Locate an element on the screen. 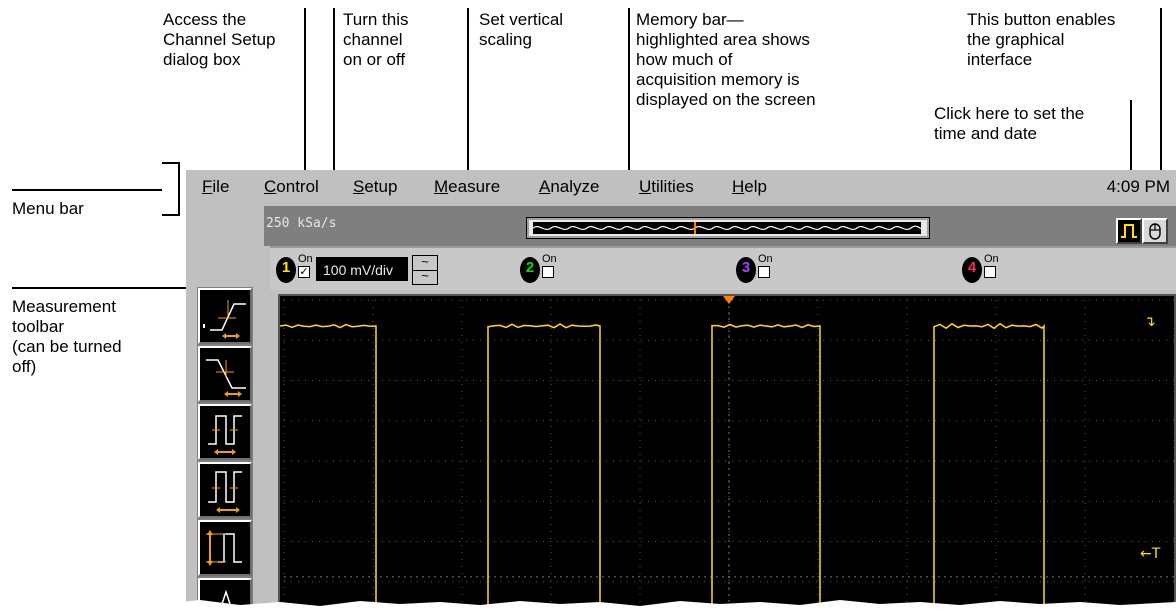  menu-analyze-accelerator: A is located at coordinates (545, 186).